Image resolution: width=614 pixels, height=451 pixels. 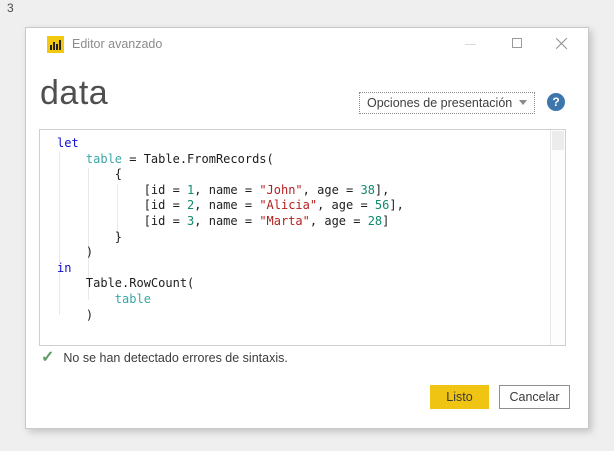 What do you see at coordinates (304, 284) in the screenshot?
I see `code-line: Table.RowCount(` at bounding box center [304, 284].